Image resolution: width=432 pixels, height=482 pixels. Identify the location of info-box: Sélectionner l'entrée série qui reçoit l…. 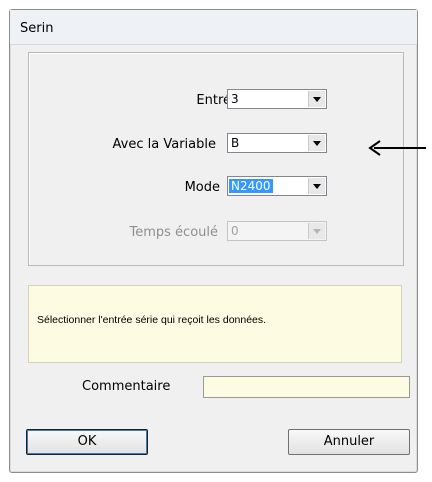
(215, 324).